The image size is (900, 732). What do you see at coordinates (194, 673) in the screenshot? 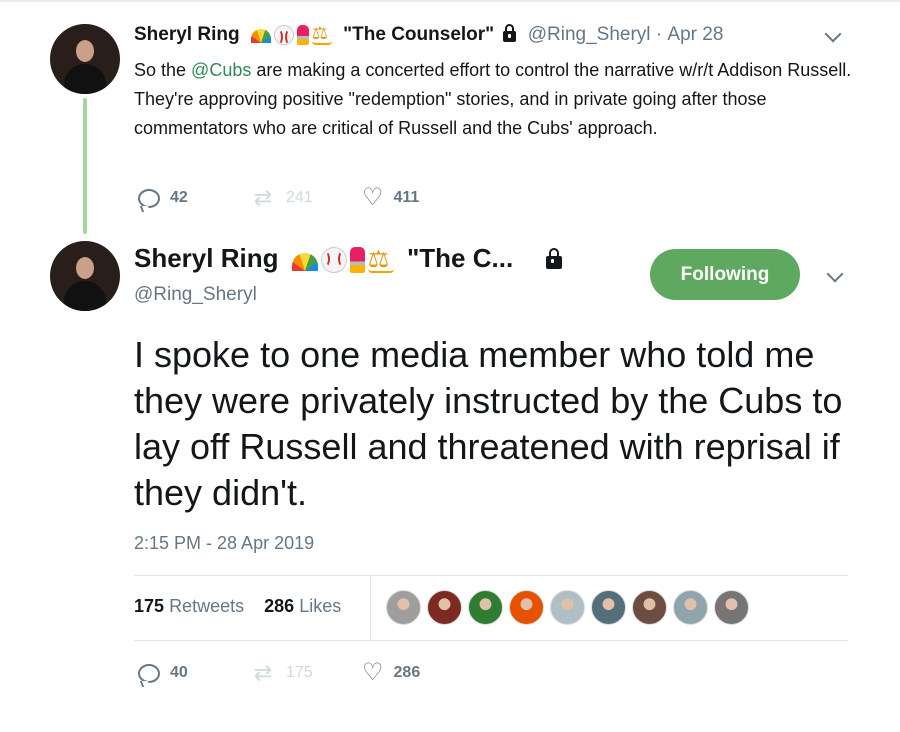
I see `reply-button: 40` at bounding box center [194, 673].